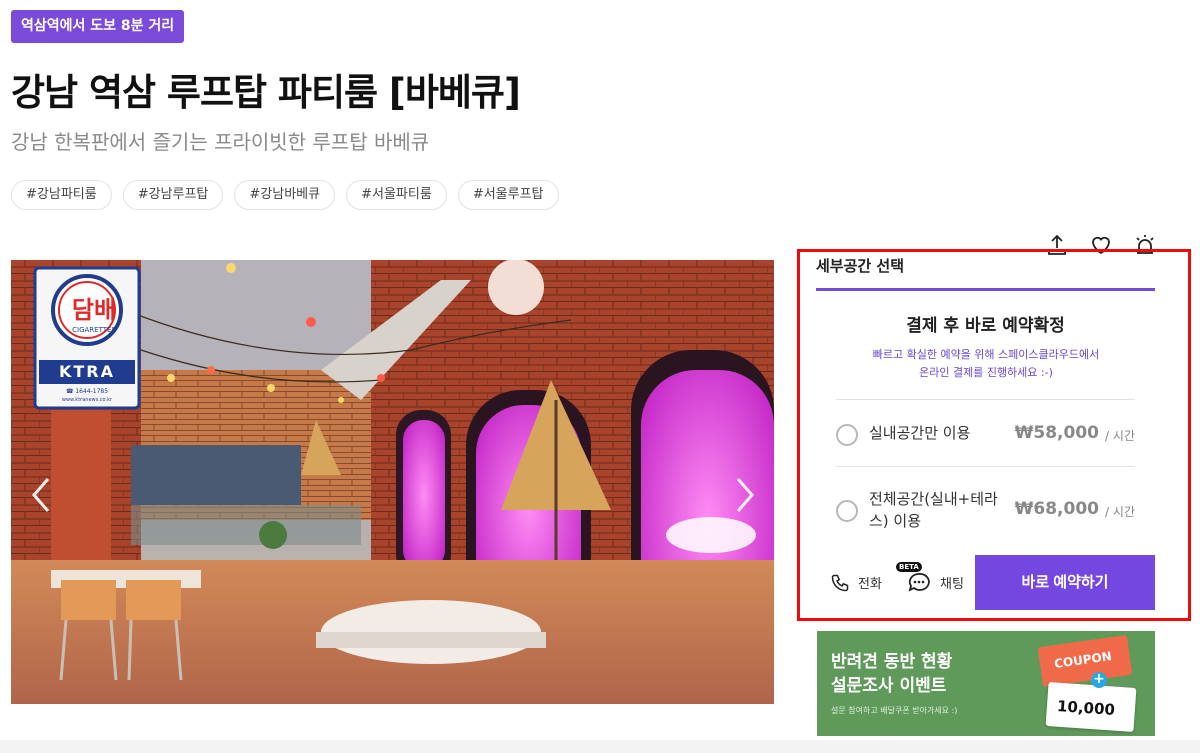  What do you see at coordinates (396, 195) in the screenshot?
I see `tag-item: #서울파티룸` at bounding box center [396, 195].